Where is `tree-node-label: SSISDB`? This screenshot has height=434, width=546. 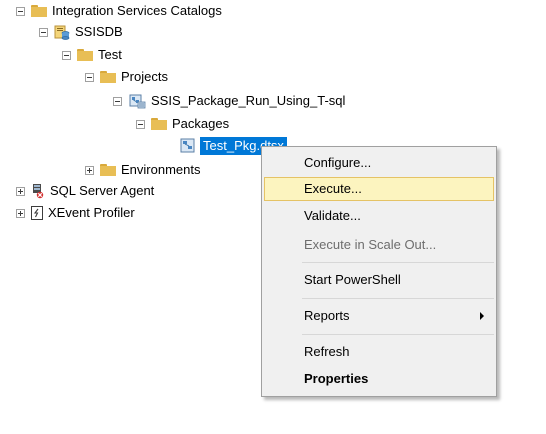
tree-node-label: SSISDB is located at coordinates (99, 31).